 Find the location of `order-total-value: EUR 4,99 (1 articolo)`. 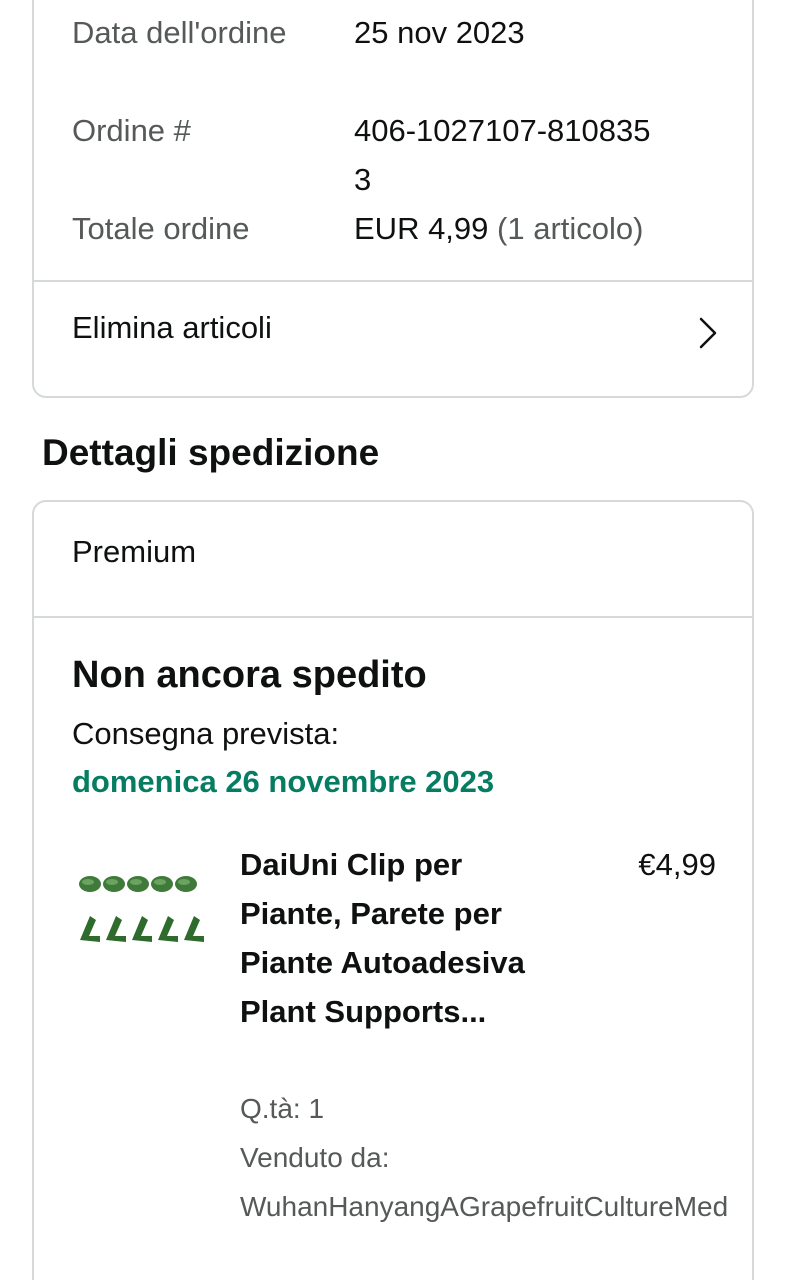

order-total-value: EUR 4,99 (1 articolo) is located at coordinates (498, 228).